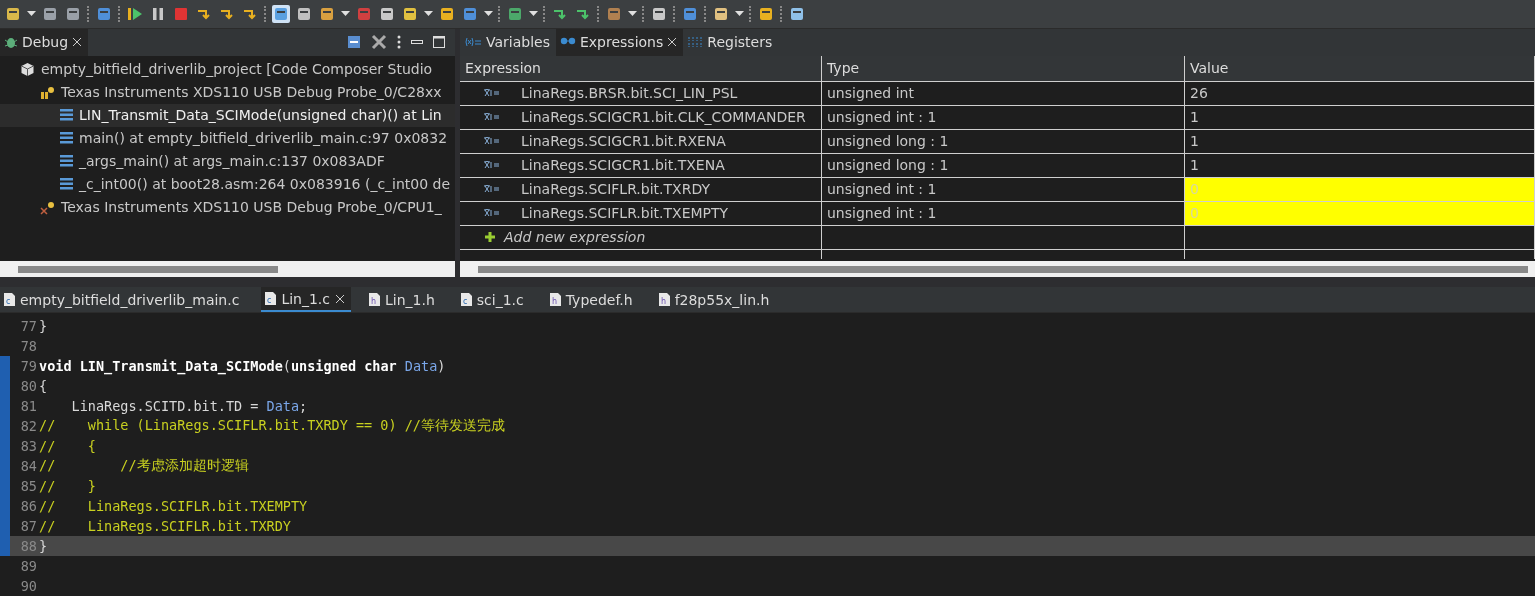 The height and width of the screenshot is (596, 1535). Describe the element at coordinates (1003, 68) in the screenshot. I see `column-header: Type` at that location.